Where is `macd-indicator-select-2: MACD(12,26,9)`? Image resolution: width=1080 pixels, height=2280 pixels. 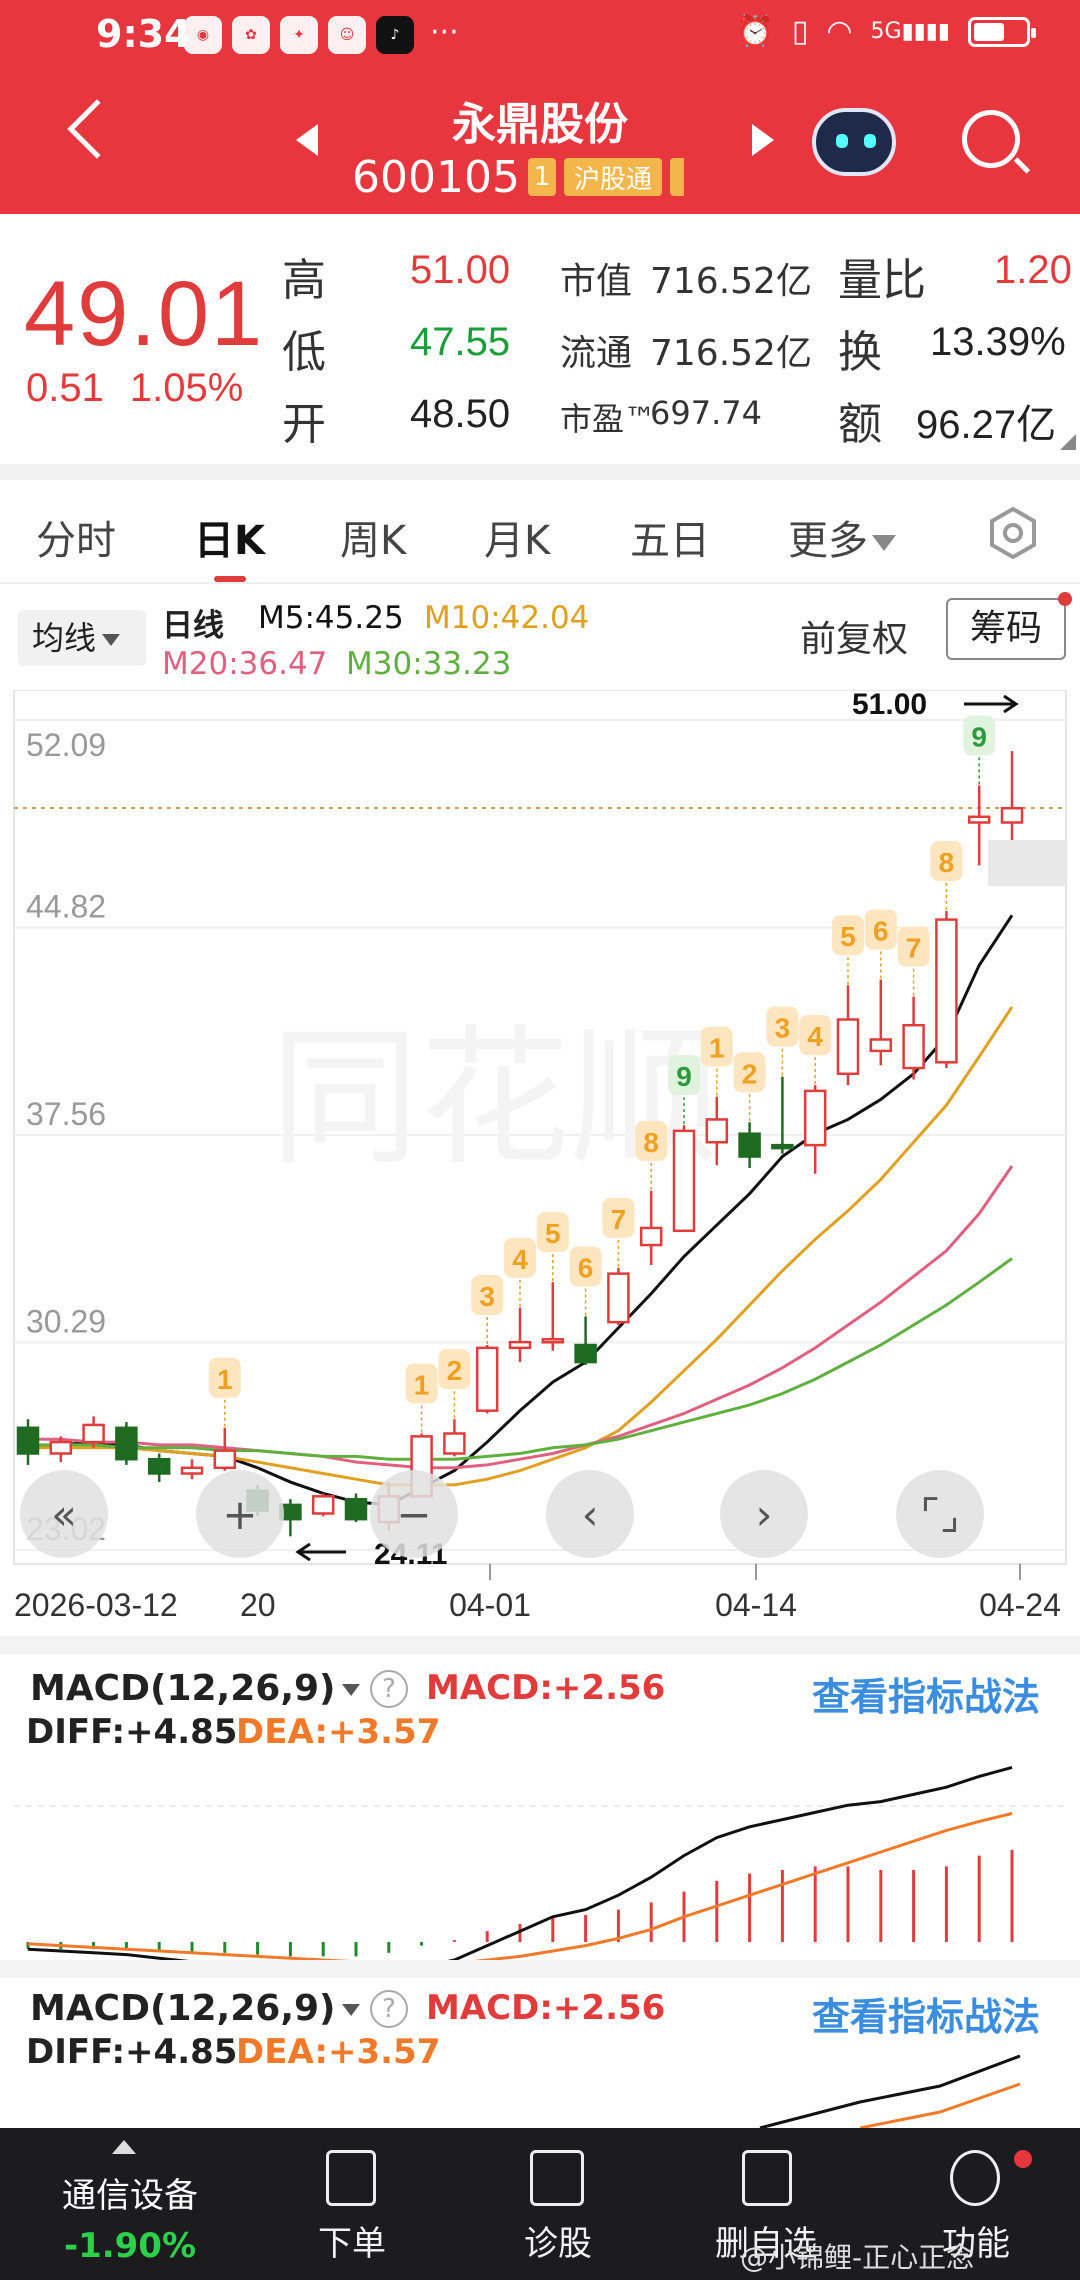 macd-indicator-select-2: MACD(12,26,9) is located at coordinates (195, 2008).